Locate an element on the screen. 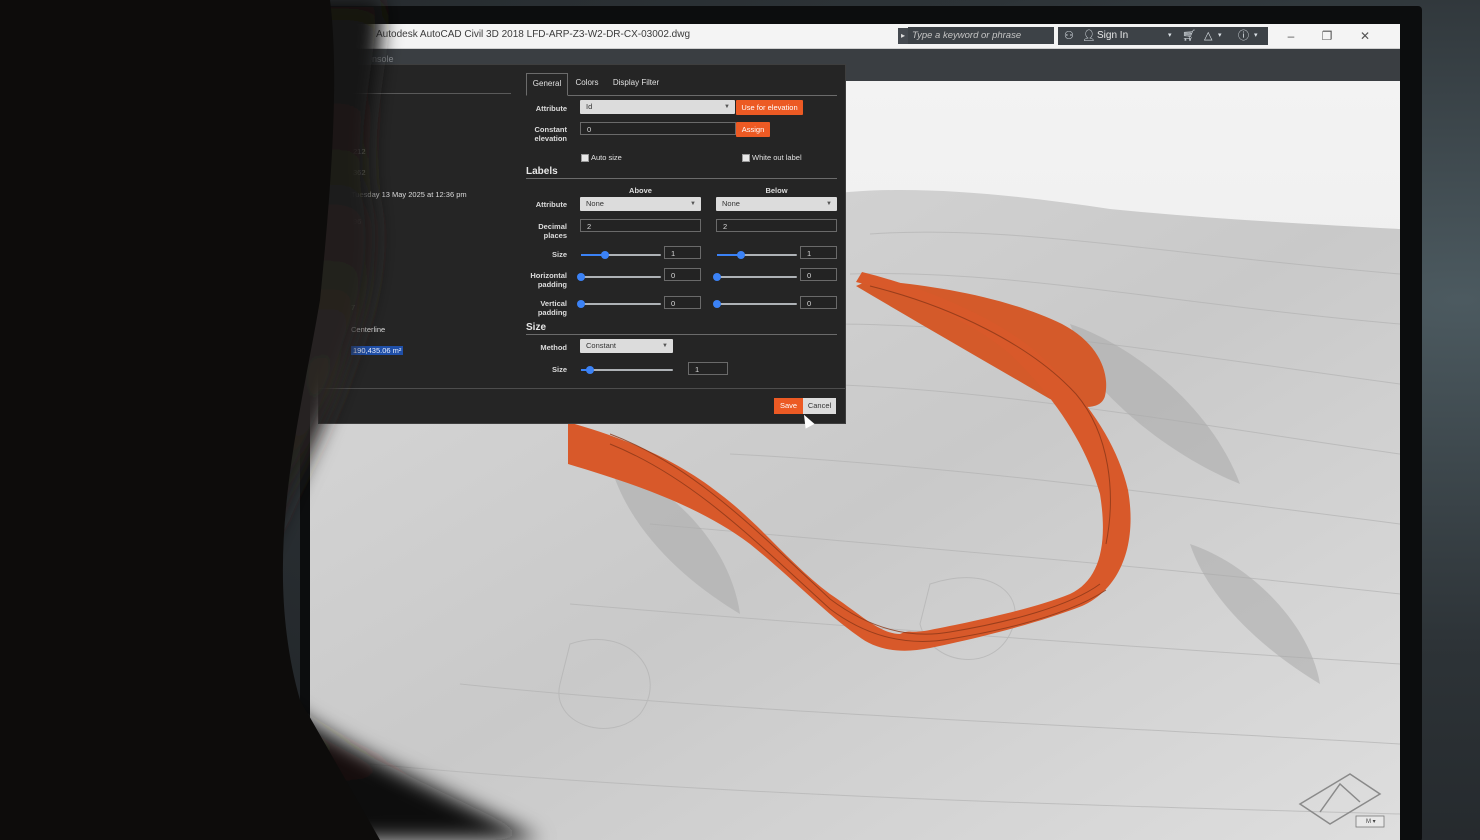 This screenshot has width=1480, height=840. horizontal-padding-label: Horizontal padding is located at coordinates (543, 280).